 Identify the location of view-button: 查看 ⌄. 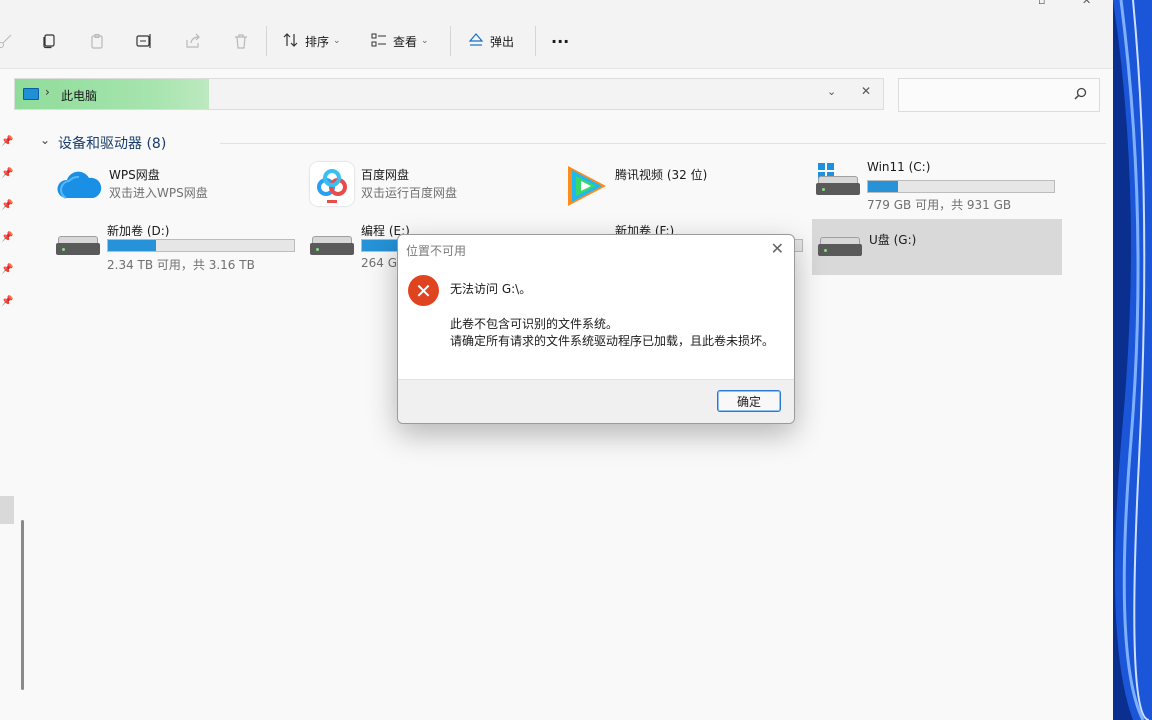
(400, 41).